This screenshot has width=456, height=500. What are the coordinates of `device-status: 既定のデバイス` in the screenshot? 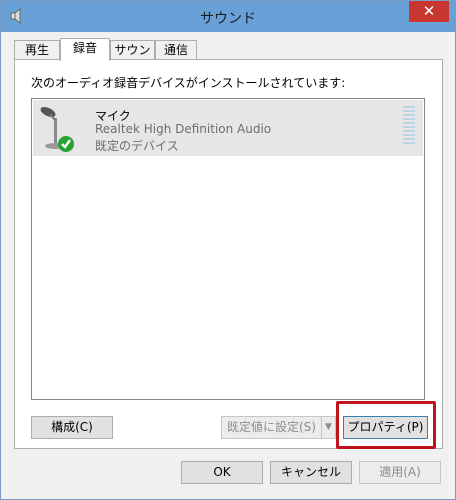 It's located at (137, 146).